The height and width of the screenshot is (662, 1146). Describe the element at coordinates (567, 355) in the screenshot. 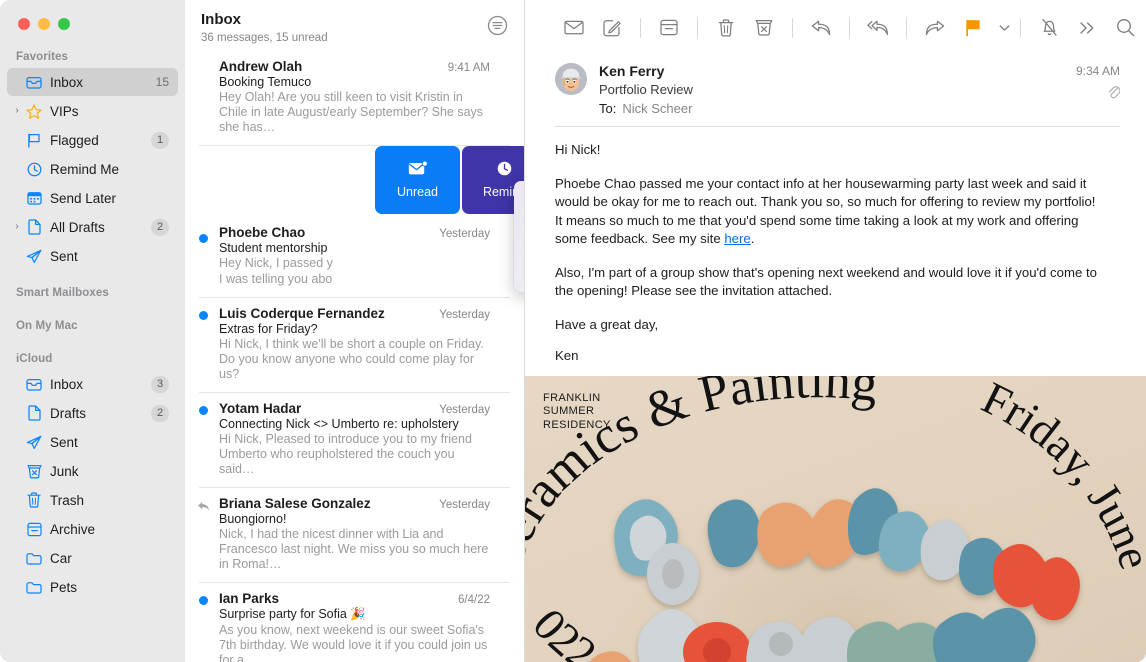

I see `body-signature: Ken` at that location.